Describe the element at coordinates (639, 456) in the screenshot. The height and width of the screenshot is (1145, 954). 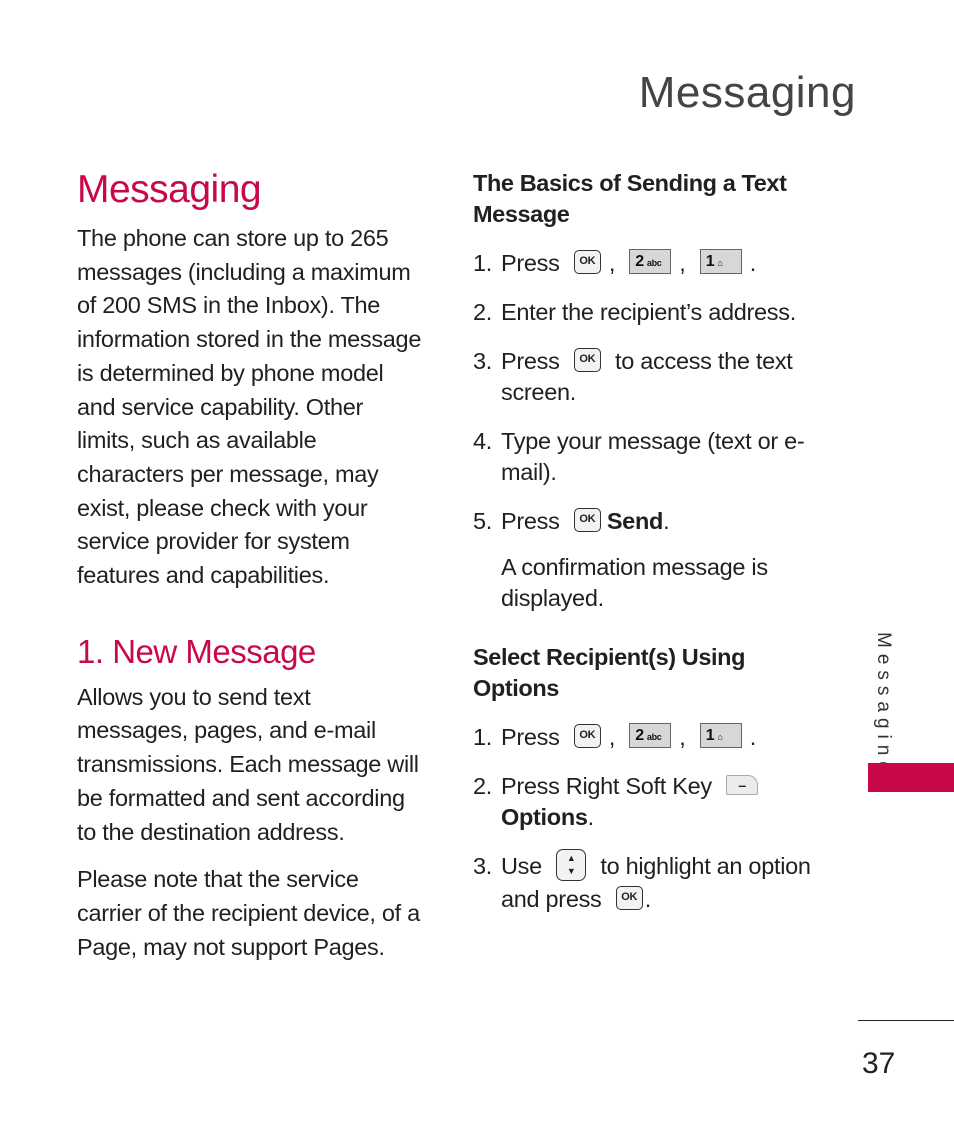
I see `basics-step-4: 4. Type your message (text or e-mail).` at that location.